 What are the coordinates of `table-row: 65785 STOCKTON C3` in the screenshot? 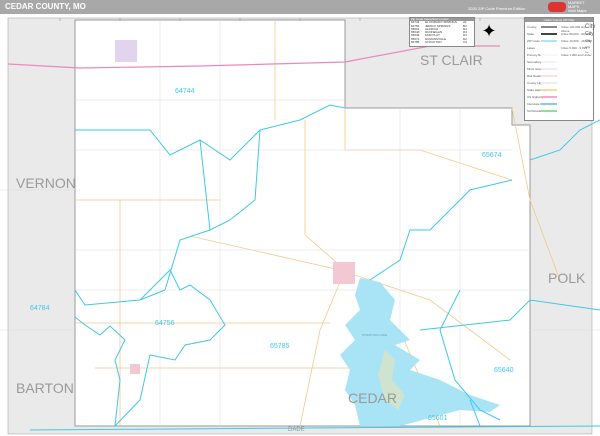 It's located at (439, 42).